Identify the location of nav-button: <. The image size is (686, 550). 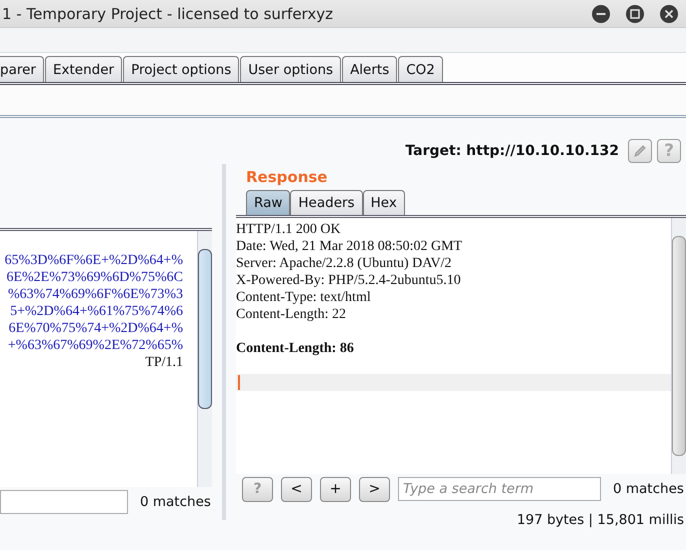
(296, 489).